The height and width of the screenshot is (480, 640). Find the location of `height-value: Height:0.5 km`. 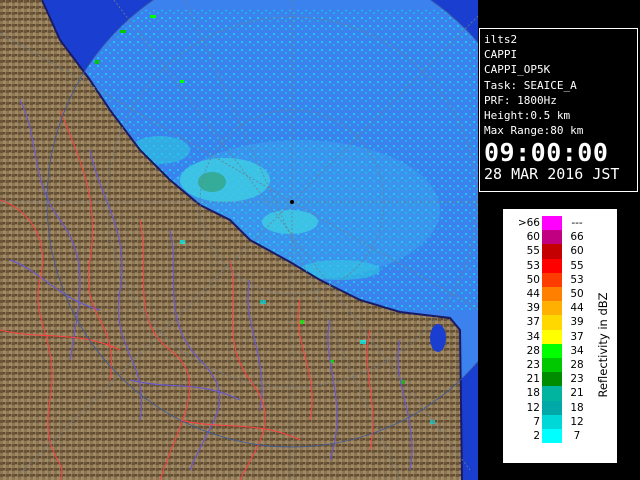

height-value: Height:0.5 km is located at coordinates (527, 116).